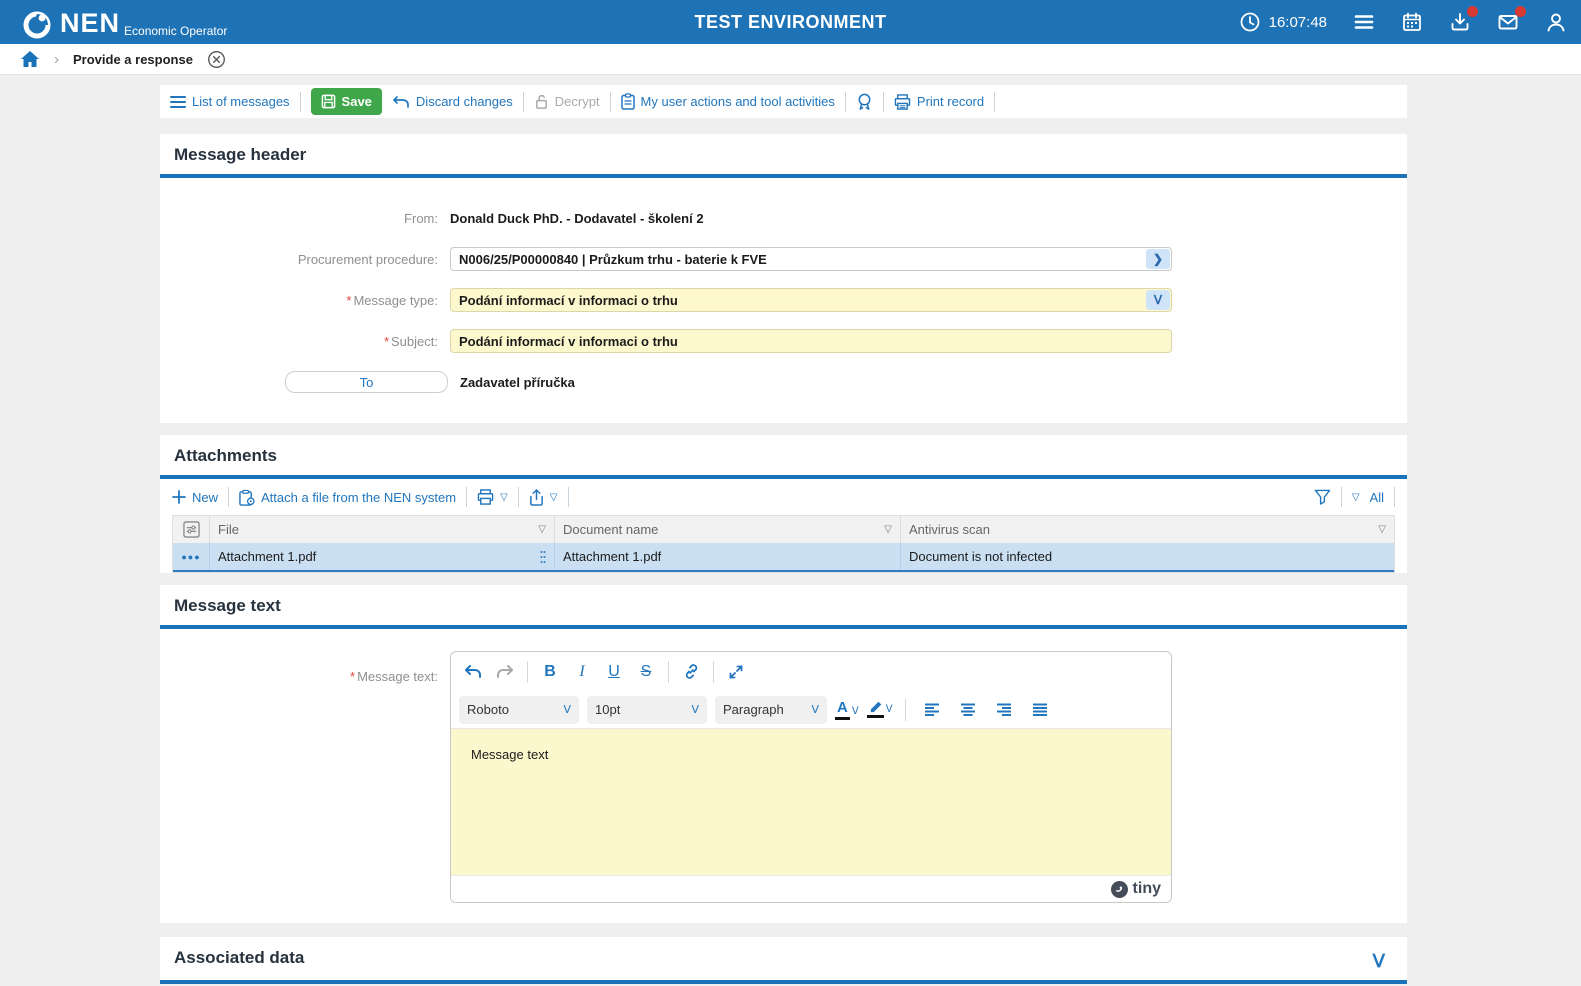  Describe the element at coordinates (240, 154) in the screenshot. I see `message-header-title: Message header` at that location.